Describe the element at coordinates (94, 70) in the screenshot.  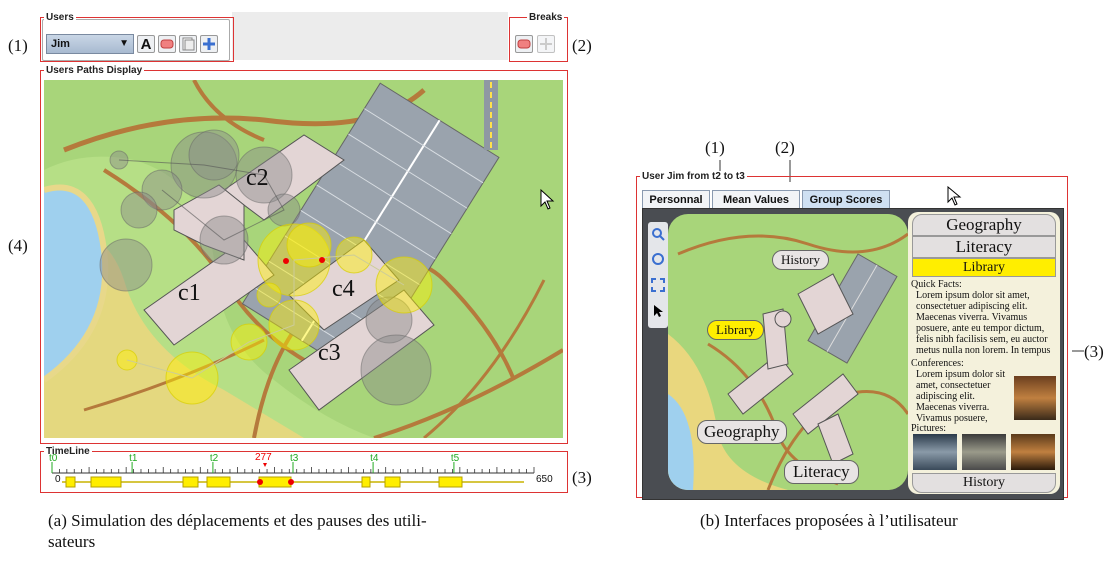
I see `paths-display-title: Users Paths Display` at that location.